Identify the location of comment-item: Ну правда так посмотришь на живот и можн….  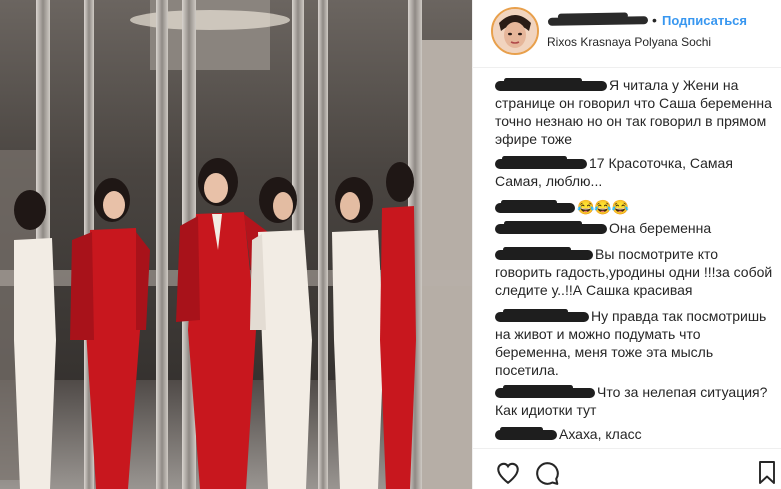
(634, 343).